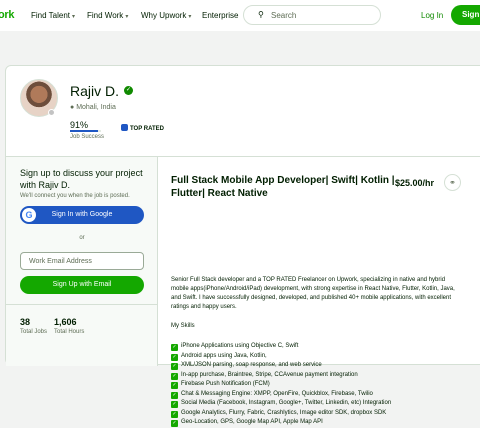  What do you see at coordinates (465, 15) in the screenshot?
I see `signup-button: Sign` at bounding box center [465, 15].